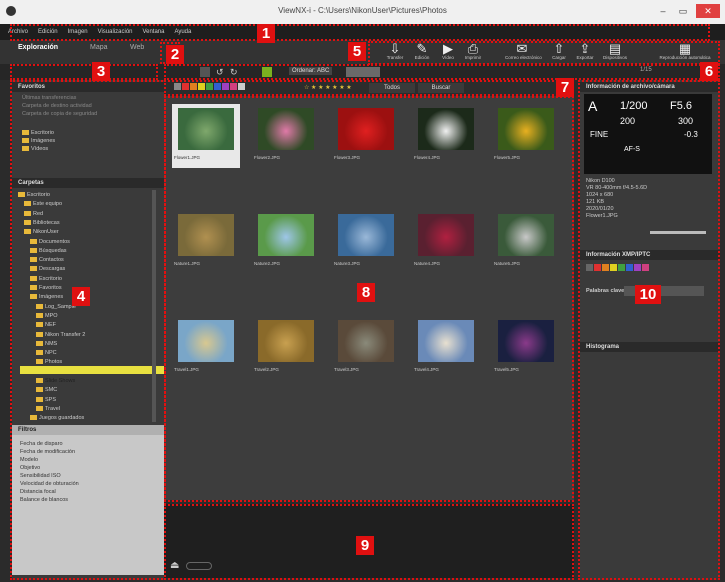 The image size is (725, 582). What do you see at coordinates (137, 47) in the screenshot?
I see `tab-web: Web` at bounding box center [137, 47].